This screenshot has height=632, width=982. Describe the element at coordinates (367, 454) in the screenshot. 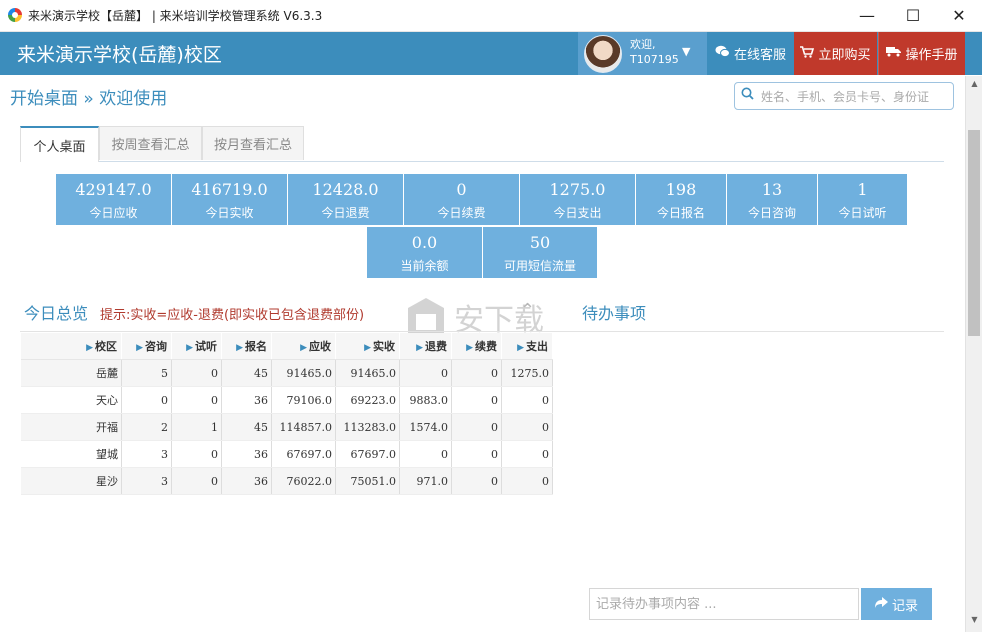

I see `cell-received: 67697.0` at that location.